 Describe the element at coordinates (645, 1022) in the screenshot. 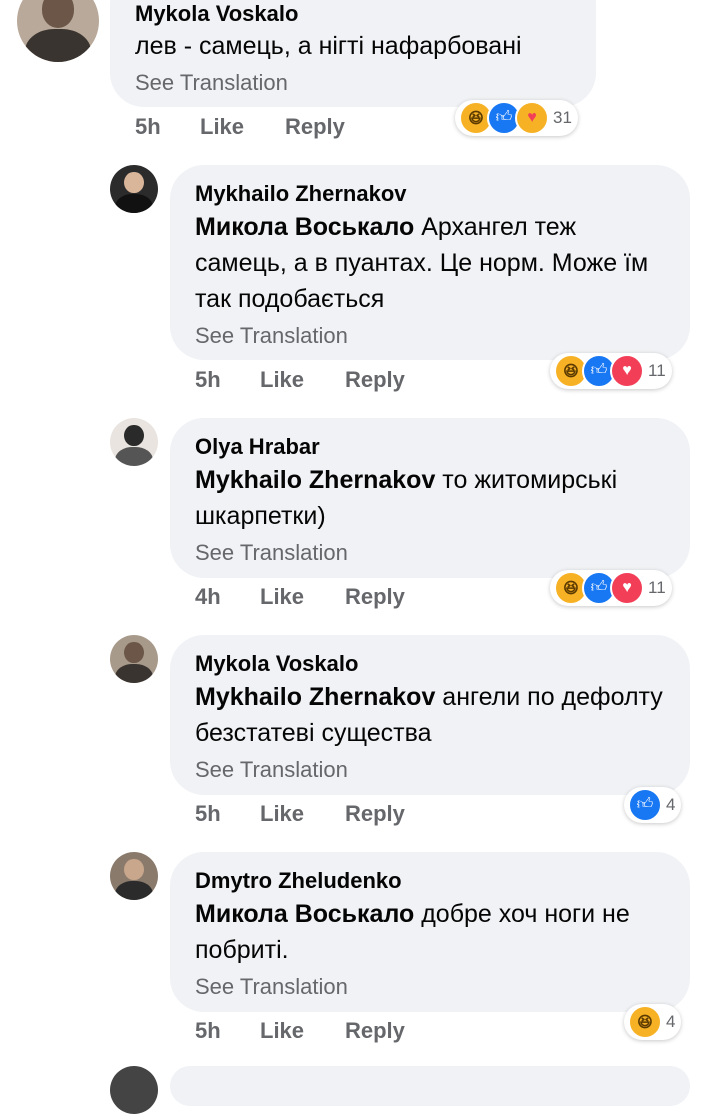

I see `haha-reaction-icon: 😆︎` at that location.